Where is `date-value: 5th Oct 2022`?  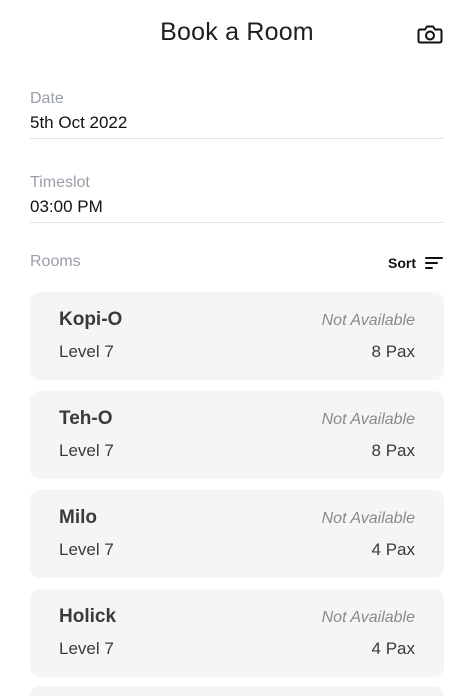 date-value: 5th Oct 2022 is located at coordinates (79, 122).